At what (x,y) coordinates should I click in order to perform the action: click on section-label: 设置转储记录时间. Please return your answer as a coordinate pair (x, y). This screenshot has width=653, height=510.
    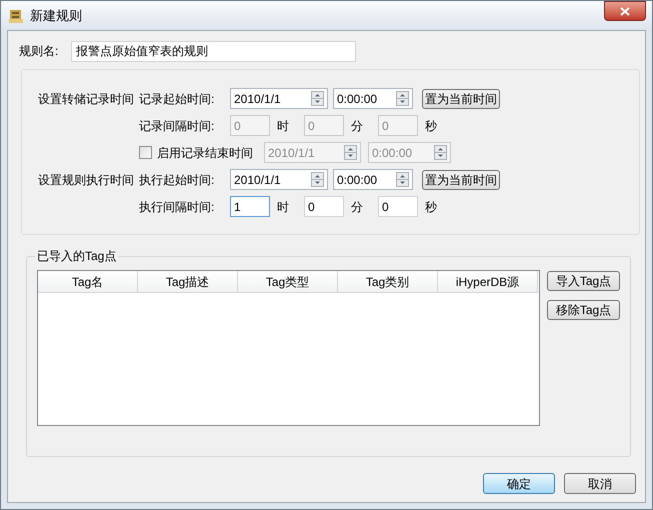
    Looking at the image, I should click on (86, 99).